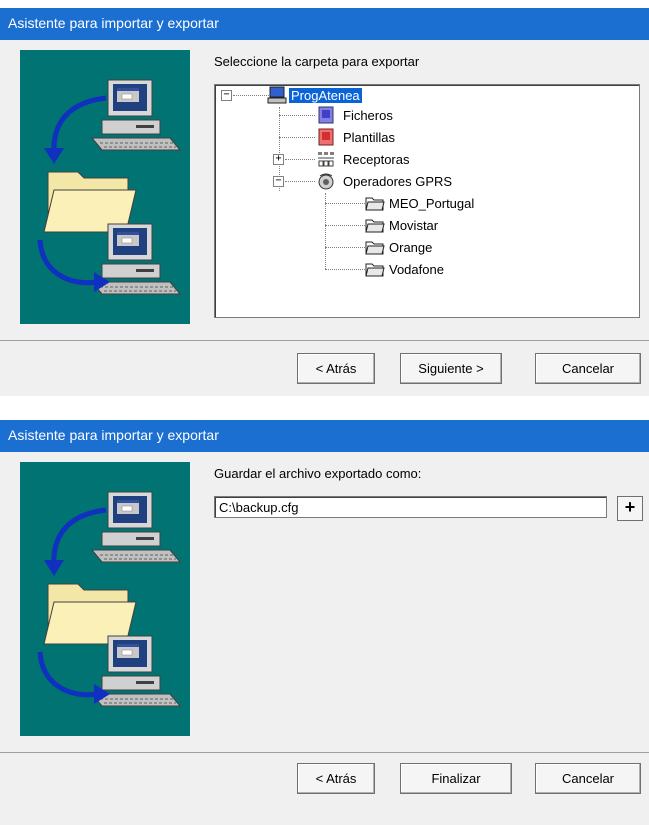 The height and width of the screenshot is (825, 649). I want to click on browse-button: +, so click(630, 508).